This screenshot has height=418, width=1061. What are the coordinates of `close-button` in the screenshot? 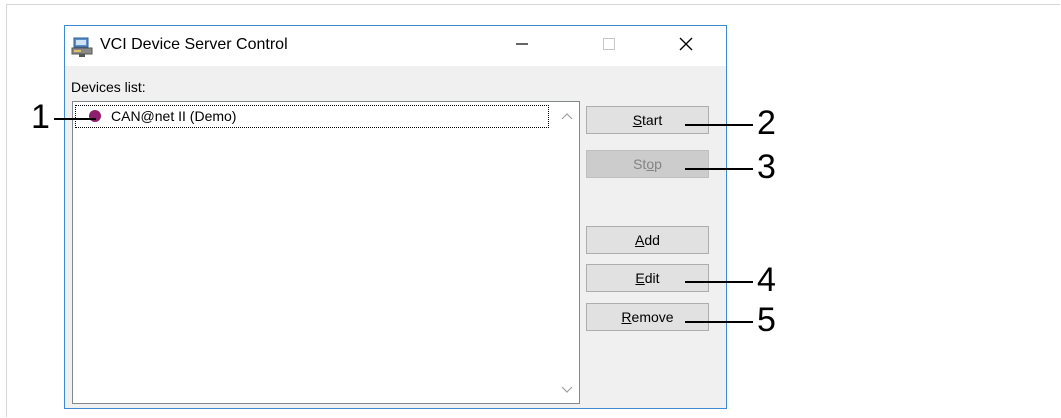 It's located at (686, 46).